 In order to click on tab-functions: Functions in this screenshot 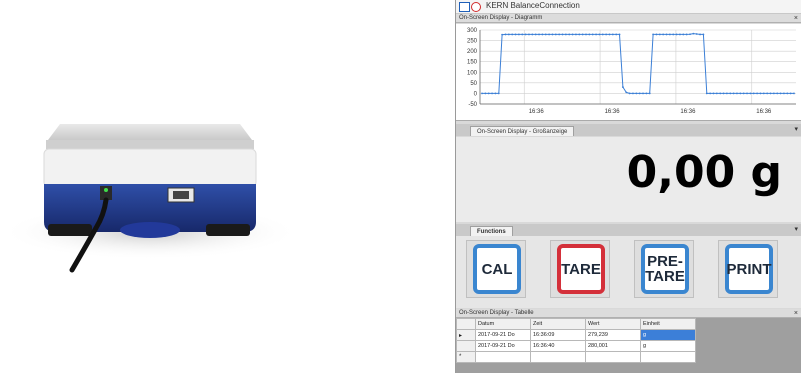, I will do `click(491, 231)`.